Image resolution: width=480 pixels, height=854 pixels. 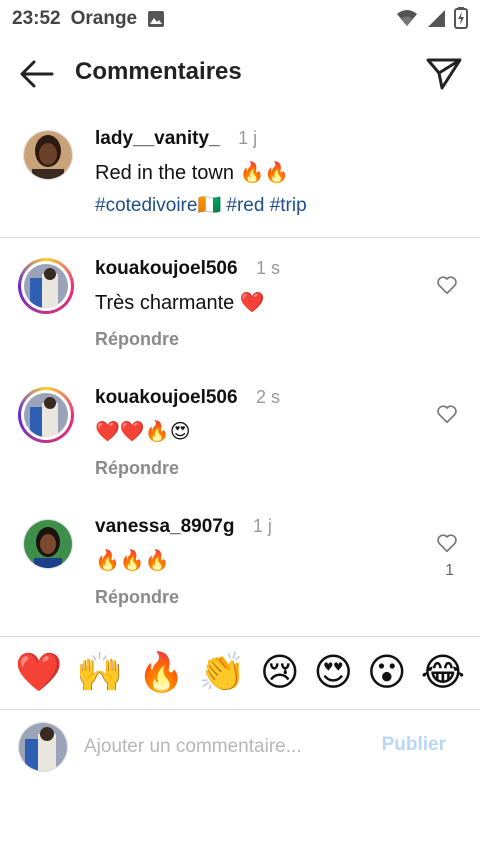 I want to click on emoji-button: 😂, so click(x=443, y=673).